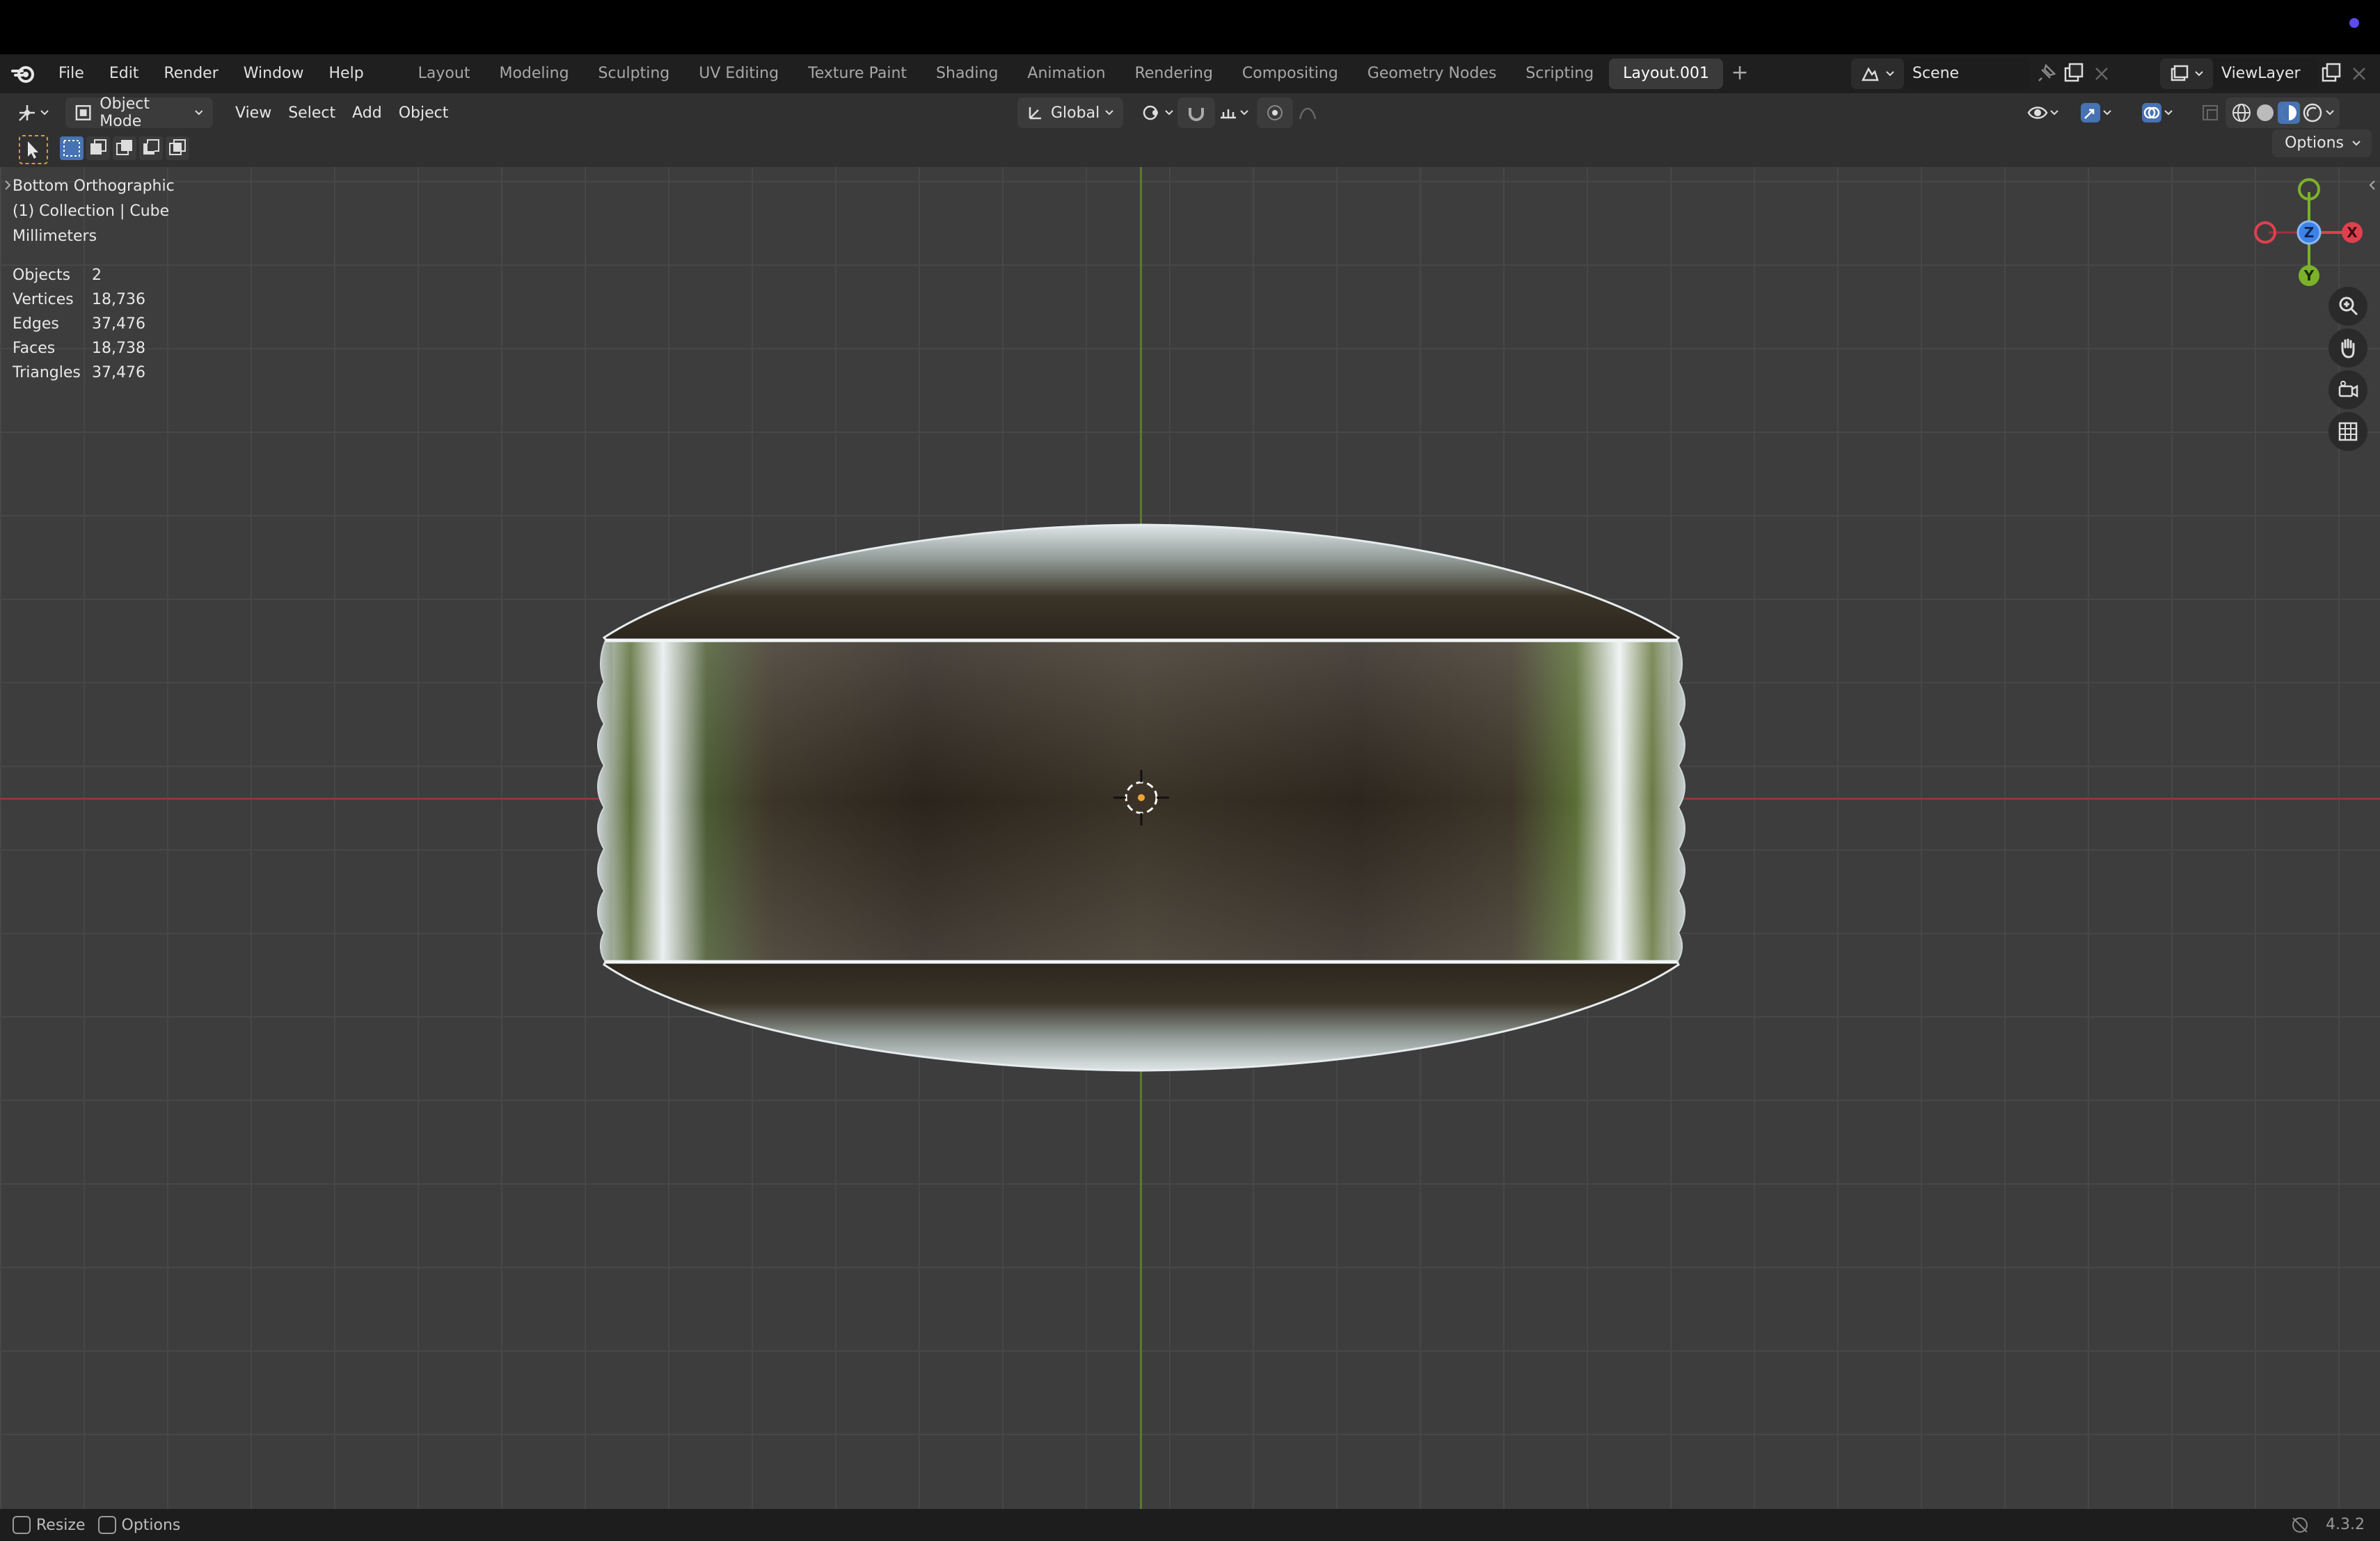 Image resolution: width=2380 pixels, height=1541 pixels. What do you see at coordinates (1075, 113) in the screenshot?
I see `orientation-label: Global` at bounding box center [1075, 113].